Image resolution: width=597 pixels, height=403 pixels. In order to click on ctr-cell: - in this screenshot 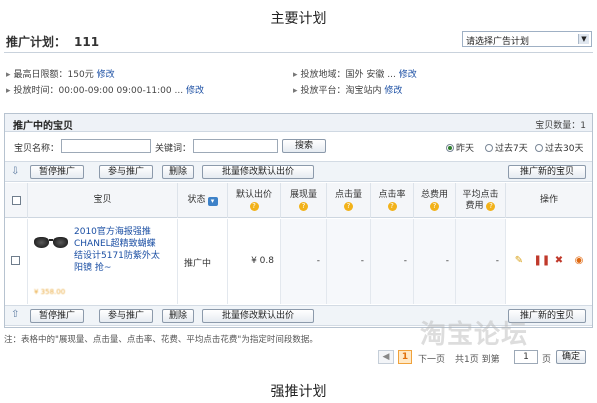, I will do `click(391, 261)`.